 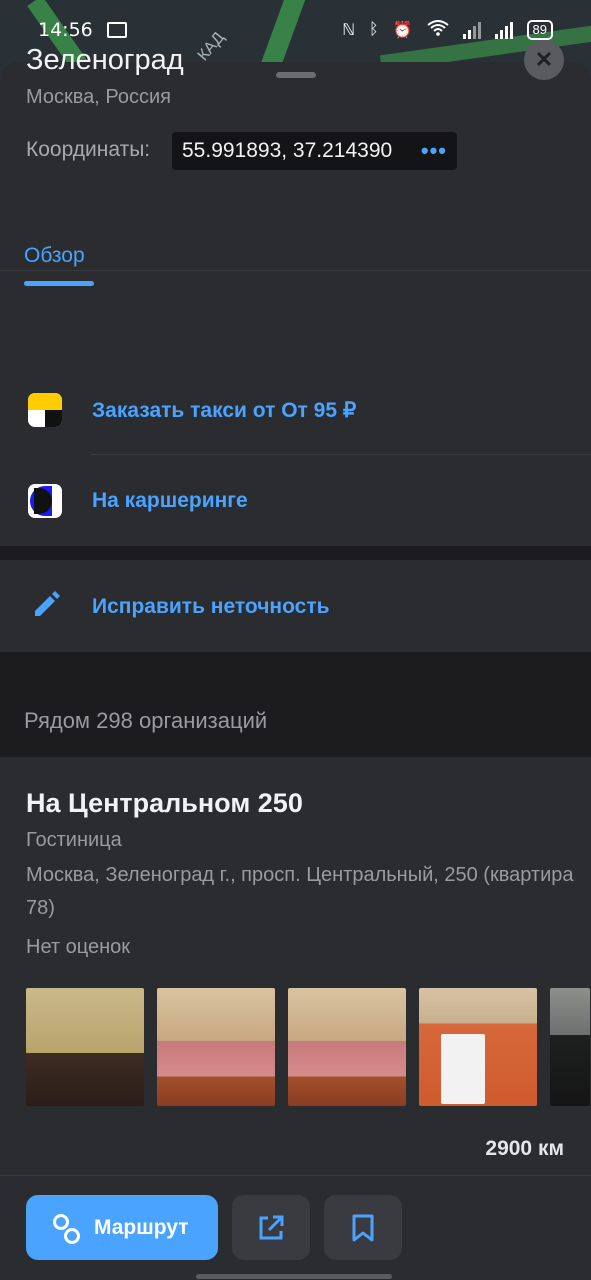 I want to click on fix-inaccuracy-row: Исправить неточность, so click(x=295, y=607).